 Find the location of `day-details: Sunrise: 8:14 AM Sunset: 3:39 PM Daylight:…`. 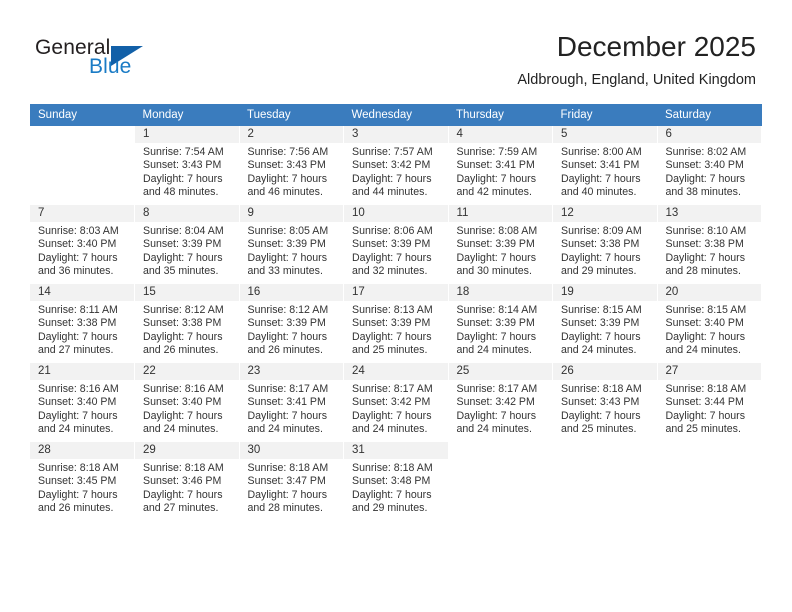

day-details: Sunrise: 8:14 AM Sunset: 3:39 PM Daylight:… is located at coordinates (501, 329).